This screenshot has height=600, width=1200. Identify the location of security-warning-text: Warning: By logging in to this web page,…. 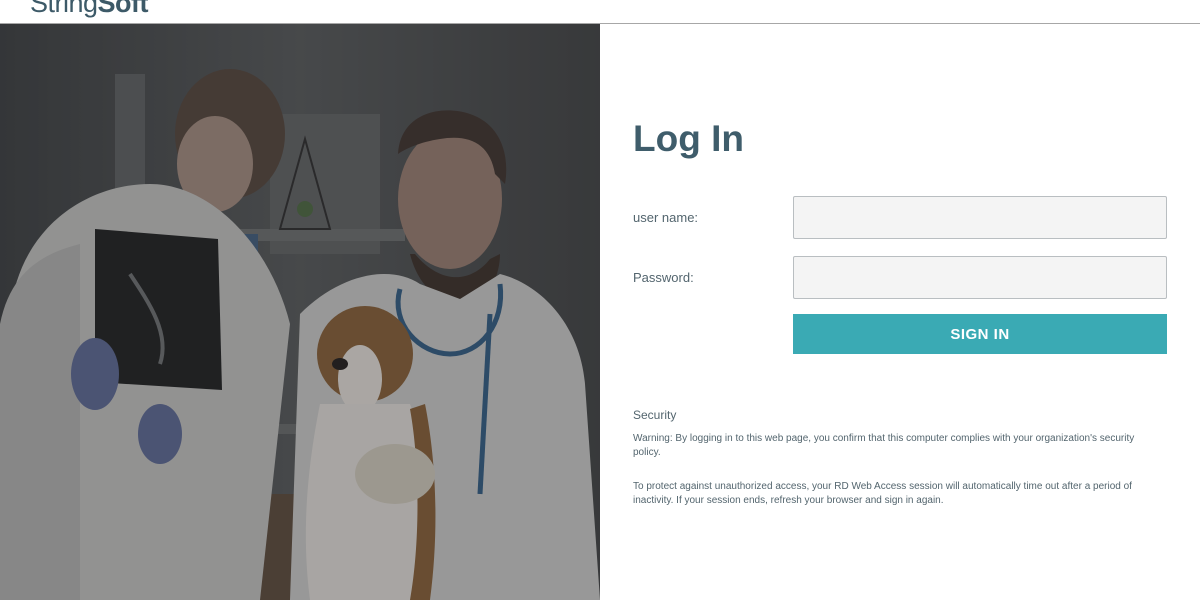
(884, 445).